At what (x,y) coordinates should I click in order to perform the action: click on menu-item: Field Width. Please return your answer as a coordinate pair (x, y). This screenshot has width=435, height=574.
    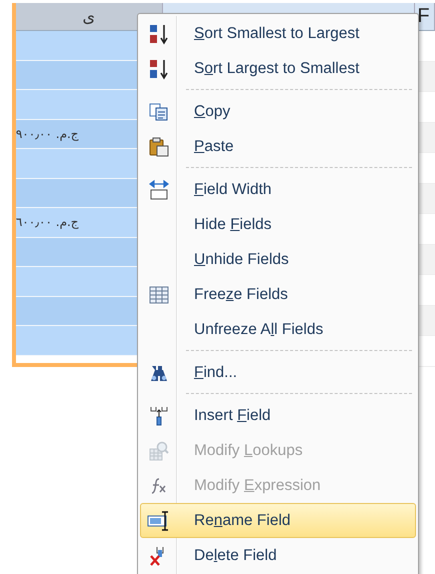
    Looking at the image, I should click on (278, 189).